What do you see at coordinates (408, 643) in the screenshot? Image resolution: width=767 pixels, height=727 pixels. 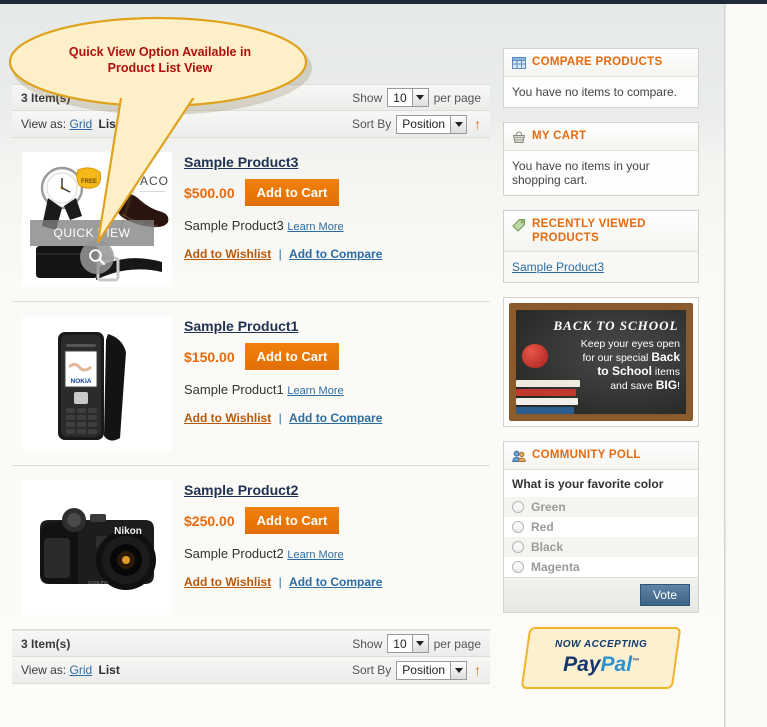 I see `show-per-page-select-bottom: 10` at bounding box center [408, 643].